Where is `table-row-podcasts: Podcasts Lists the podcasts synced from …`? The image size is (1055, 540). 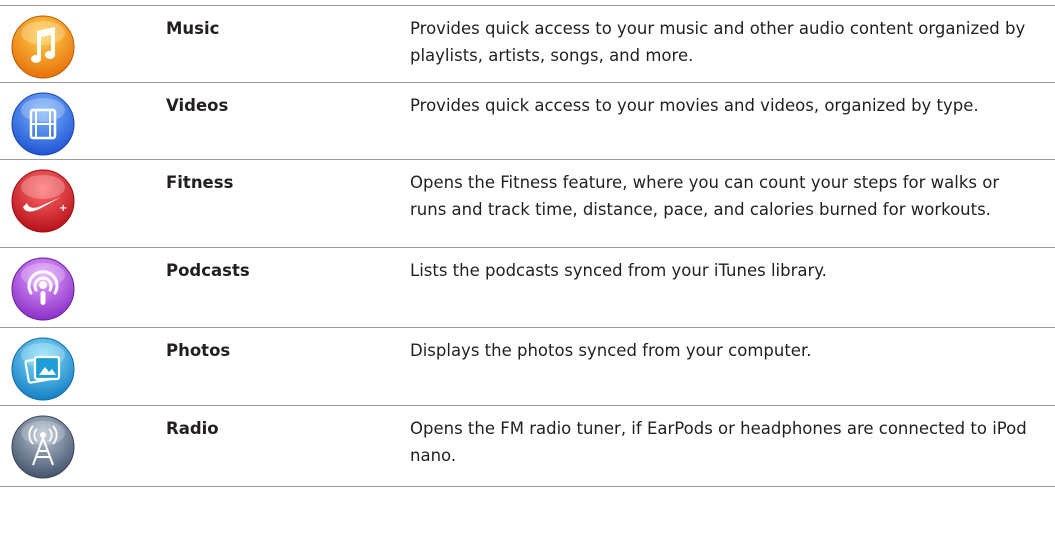 table-row-podcasts: Podcasts Lists the podcasts synced from … is located at coordinates (527, 287).